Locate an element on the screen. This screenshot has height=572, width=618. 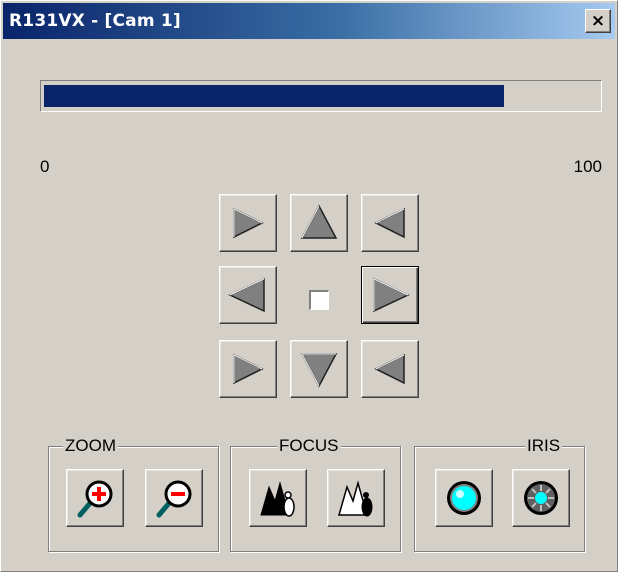
progress-fill is located at coordinates (274, 96).